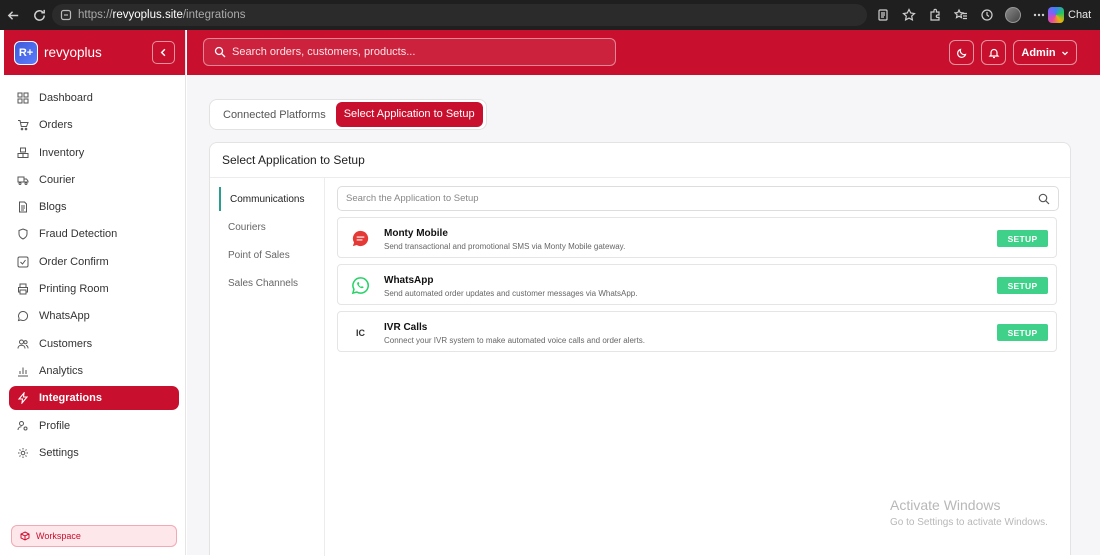 This screenshot has width=1100, height=556. I want to click on bell-icon, so click(993, 53).